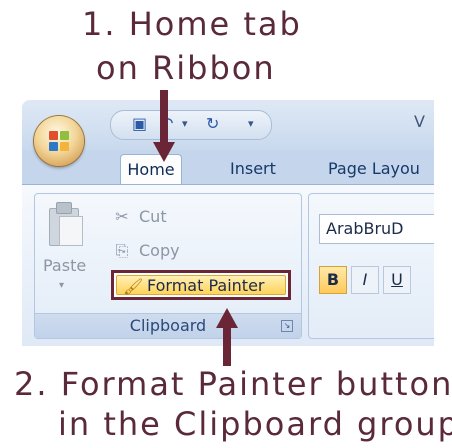  I want to click on italic-button: I, so click(365, 280).